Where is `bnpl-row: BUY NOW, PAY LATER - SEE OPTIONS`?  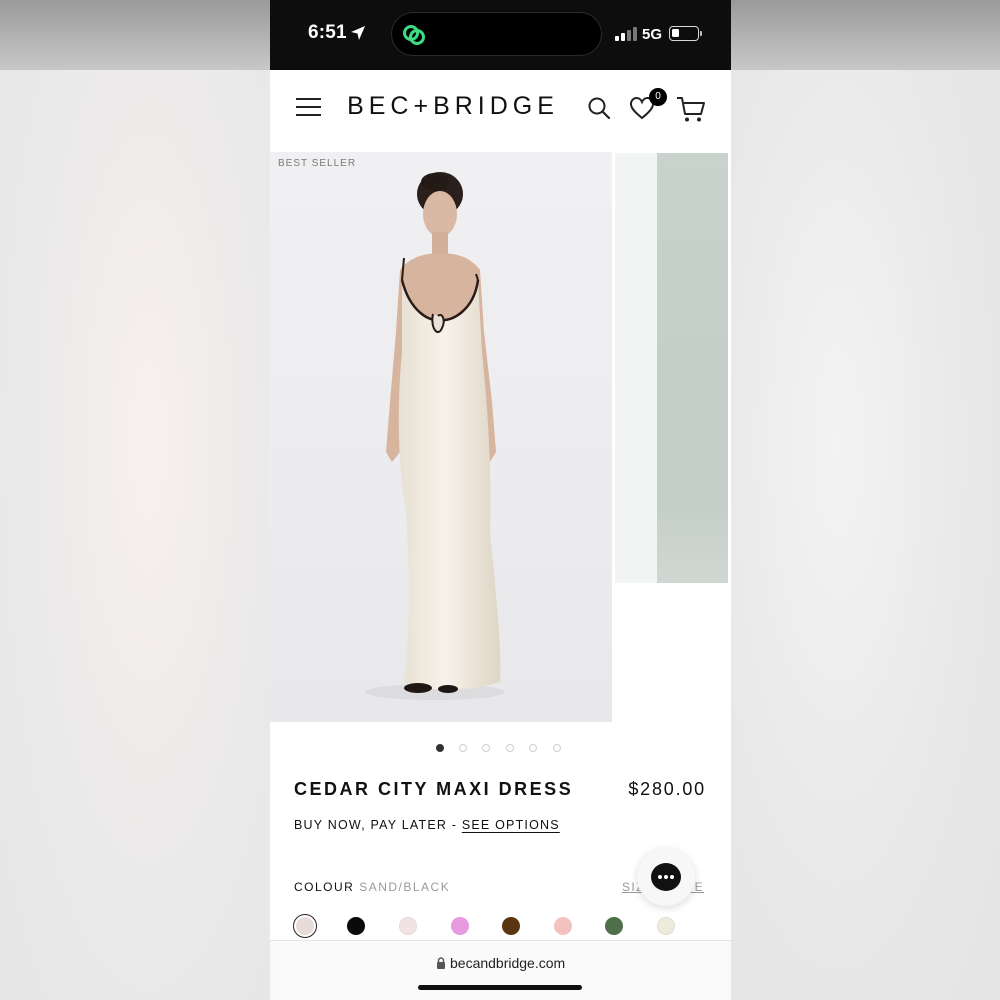 bnpl-row: BUY NOW, PAY LATER - SEE OPTIONS is located at coordinates (427, 825).